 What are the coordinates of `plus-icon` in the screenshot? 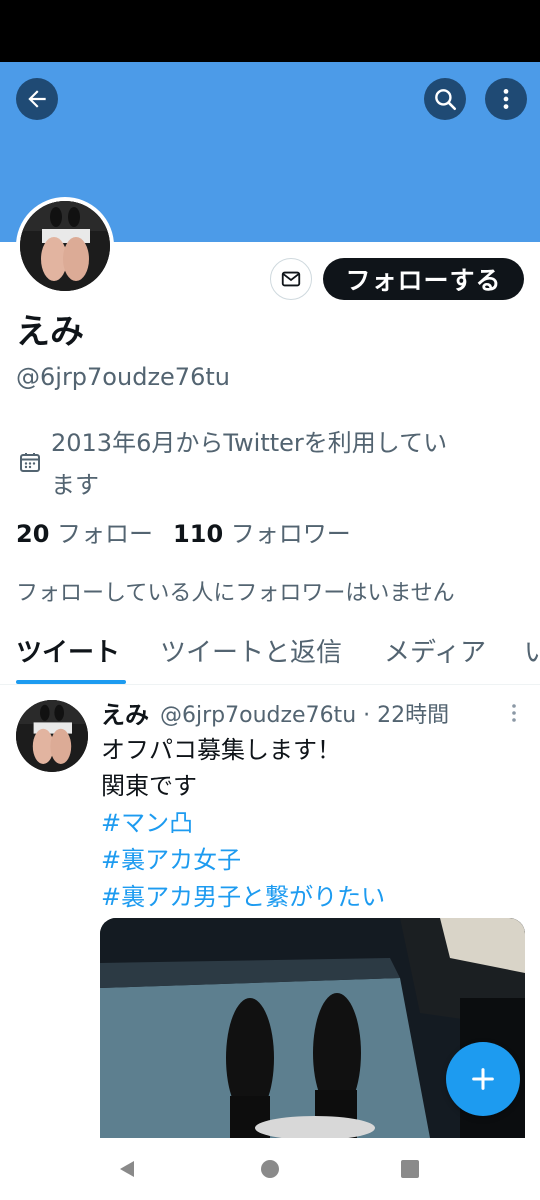 It's located at (483, 1079).